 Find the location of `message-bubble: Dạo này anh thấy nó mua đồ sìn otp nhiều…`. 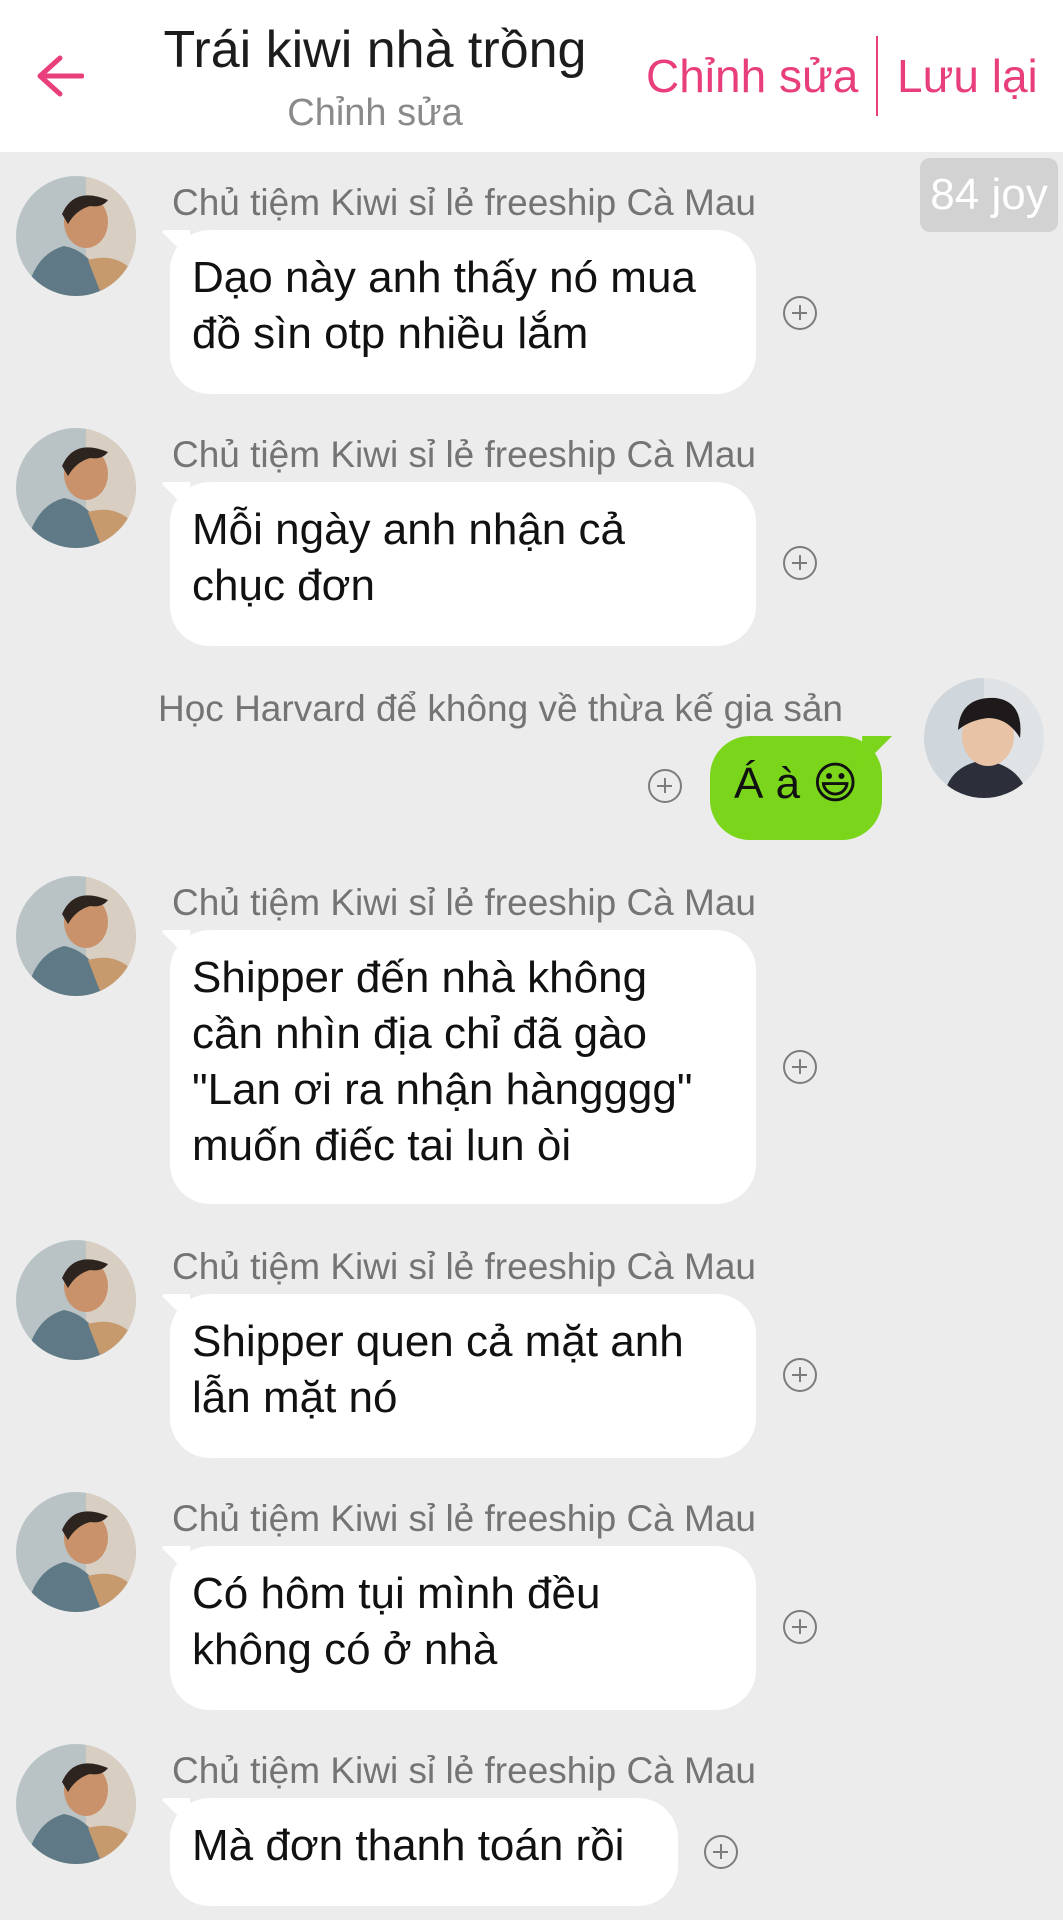

message-bubble: Dạo này anh thấy nó mua đồ sìn otp nhiều… is located at coordinates (463, 312).